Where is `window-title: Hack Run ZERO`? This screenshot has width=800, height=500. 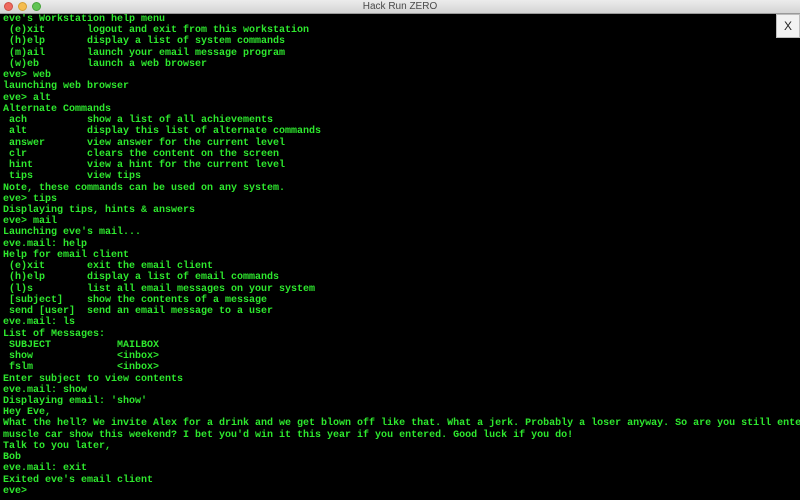 window-title: Hack Run ZERO is located at coordinates (400, 6).